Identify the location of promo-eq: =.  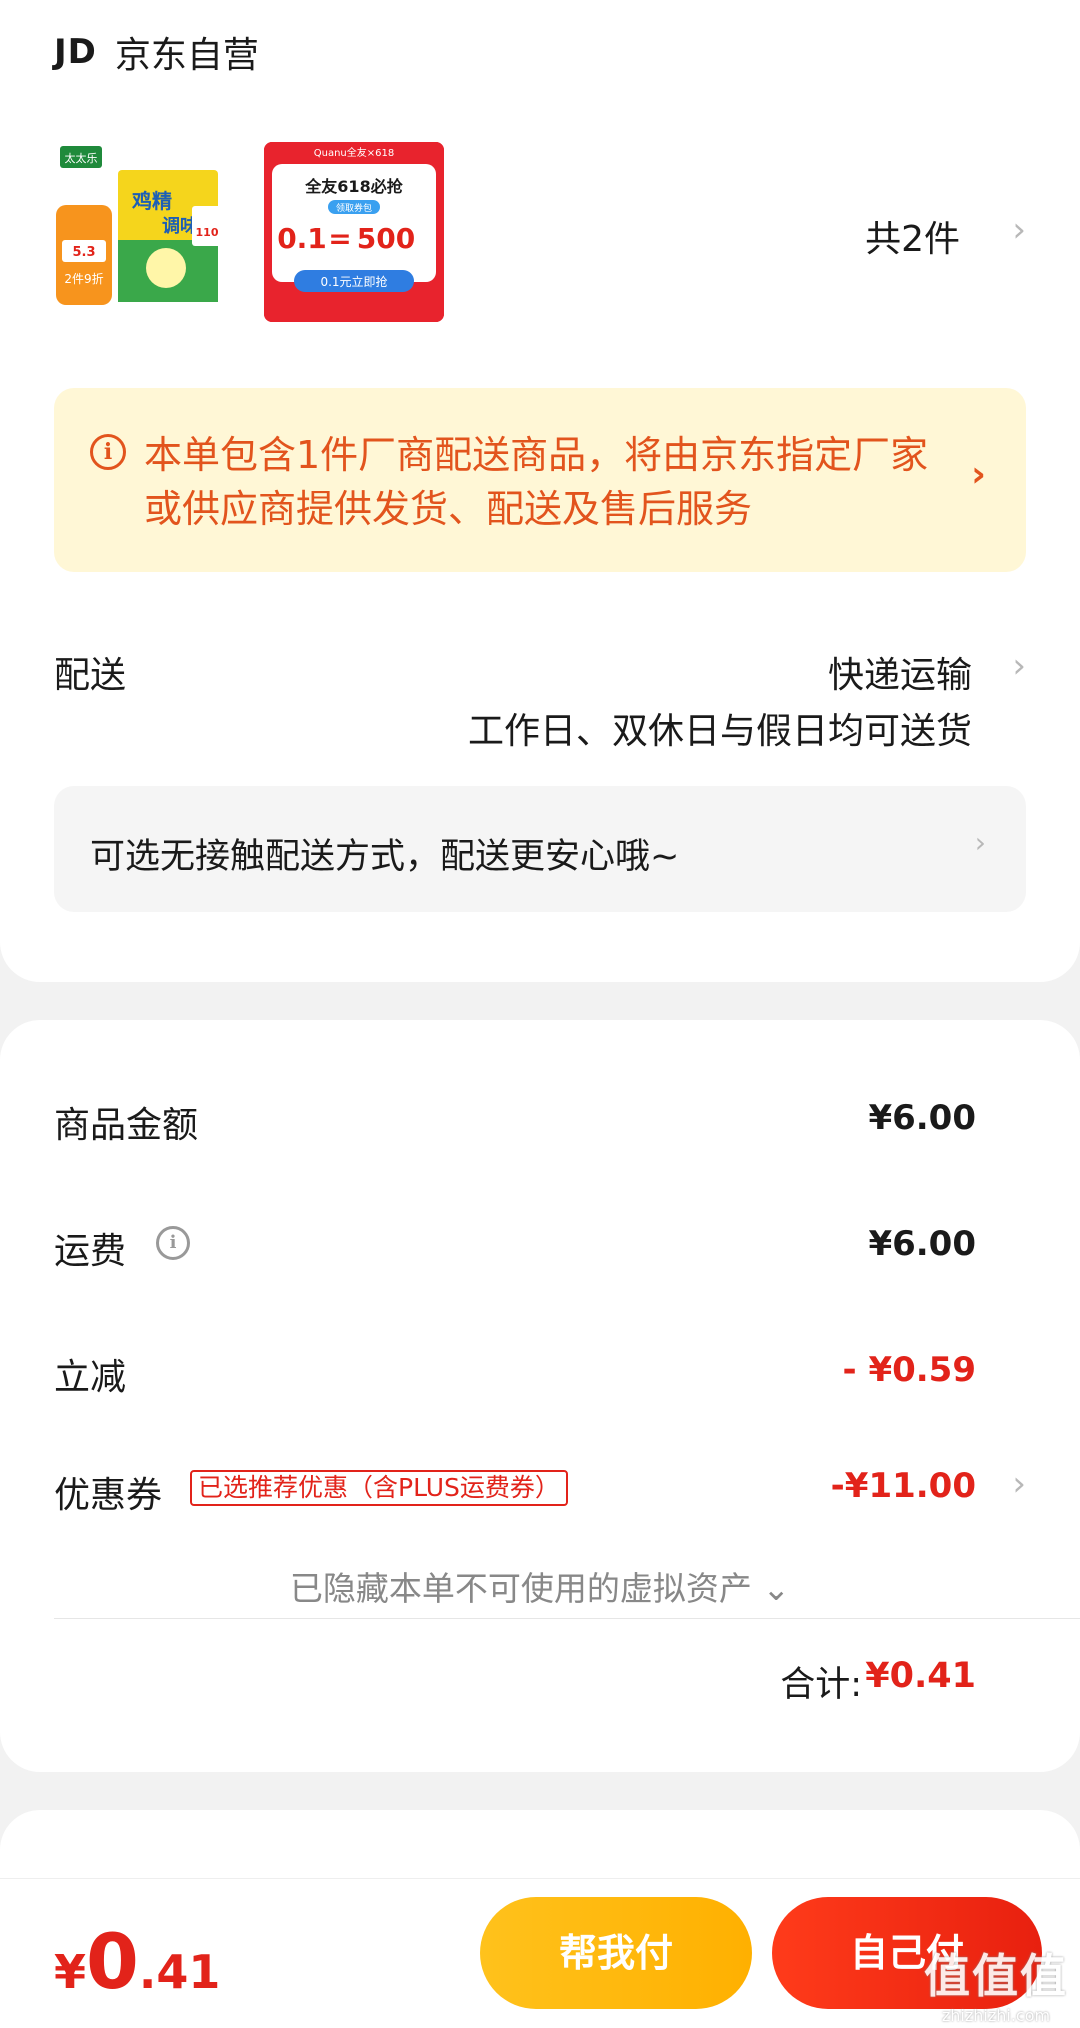
(339, 238).